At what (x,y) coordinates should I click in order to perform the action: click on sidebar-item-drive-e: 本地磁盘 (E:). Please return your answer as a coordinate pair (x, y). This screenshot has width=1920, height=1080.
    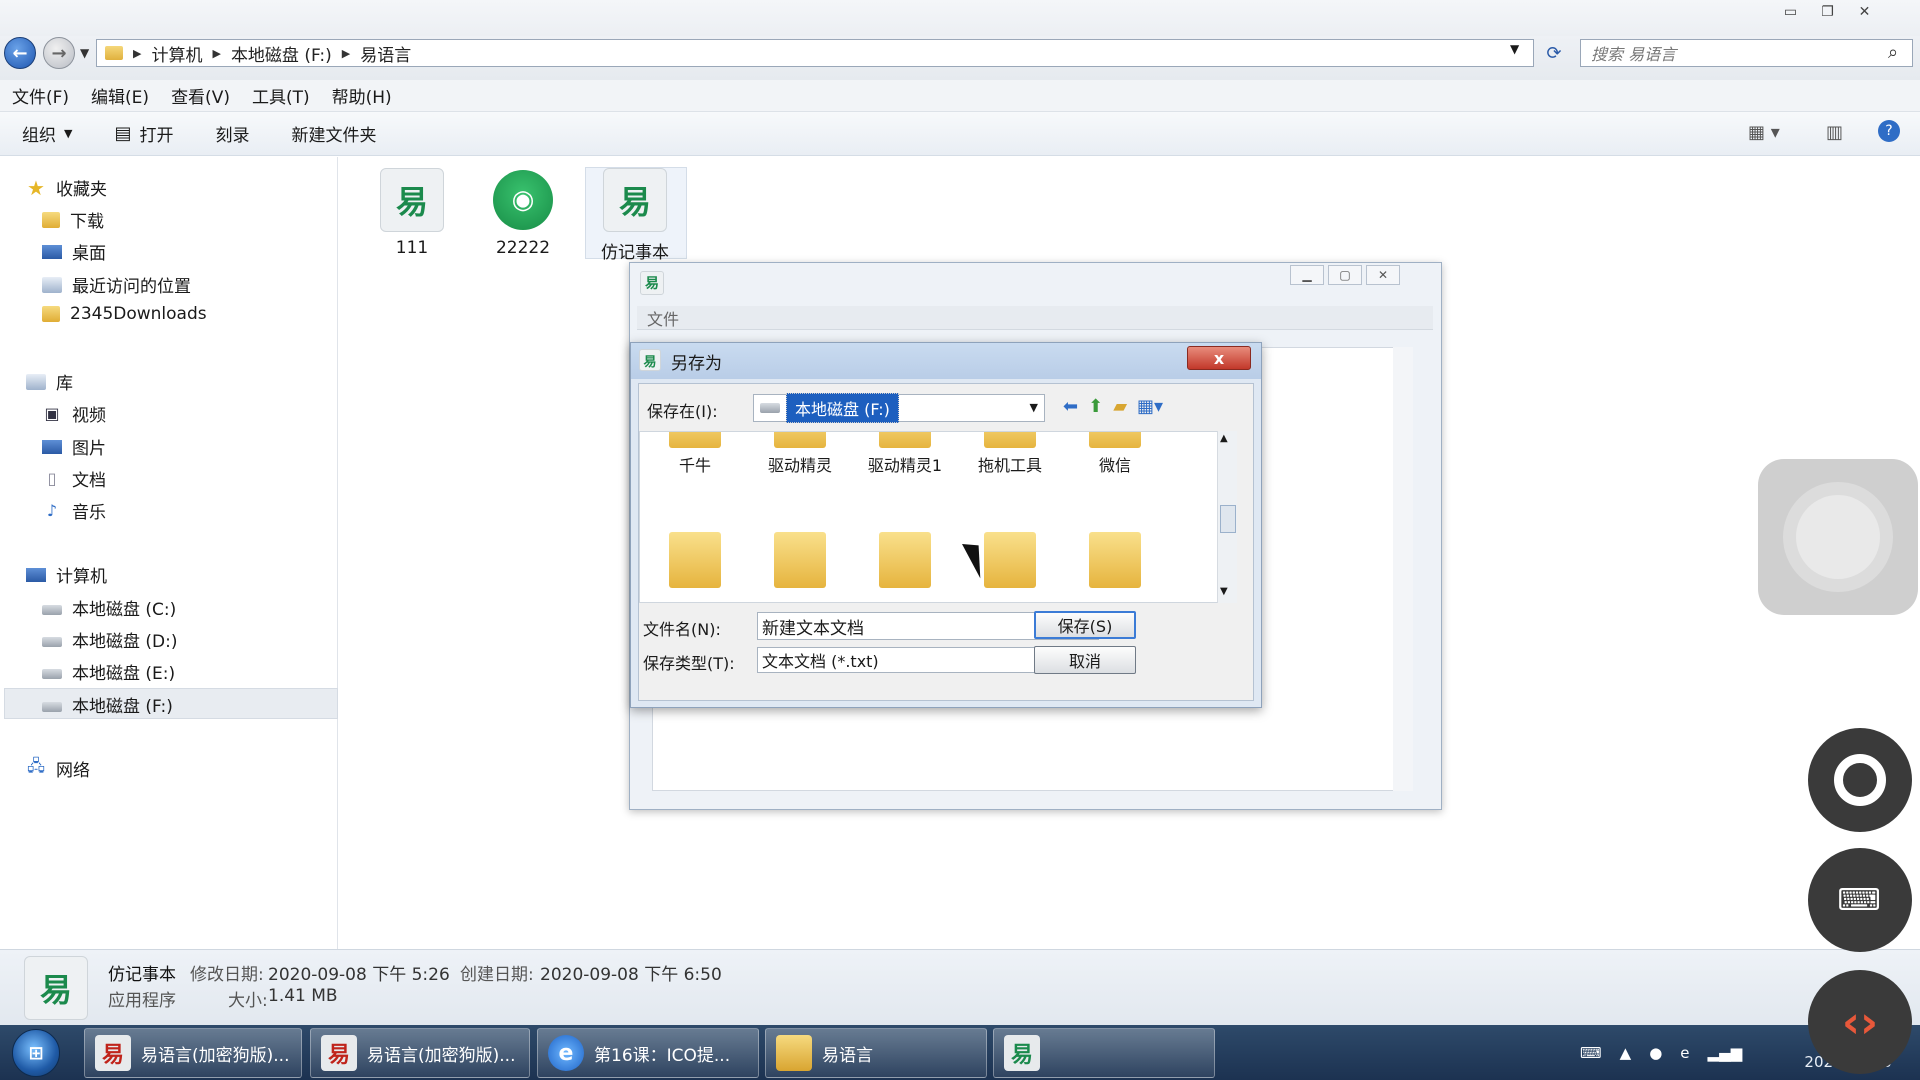
    Looking at the image, I should click on (108, 671).